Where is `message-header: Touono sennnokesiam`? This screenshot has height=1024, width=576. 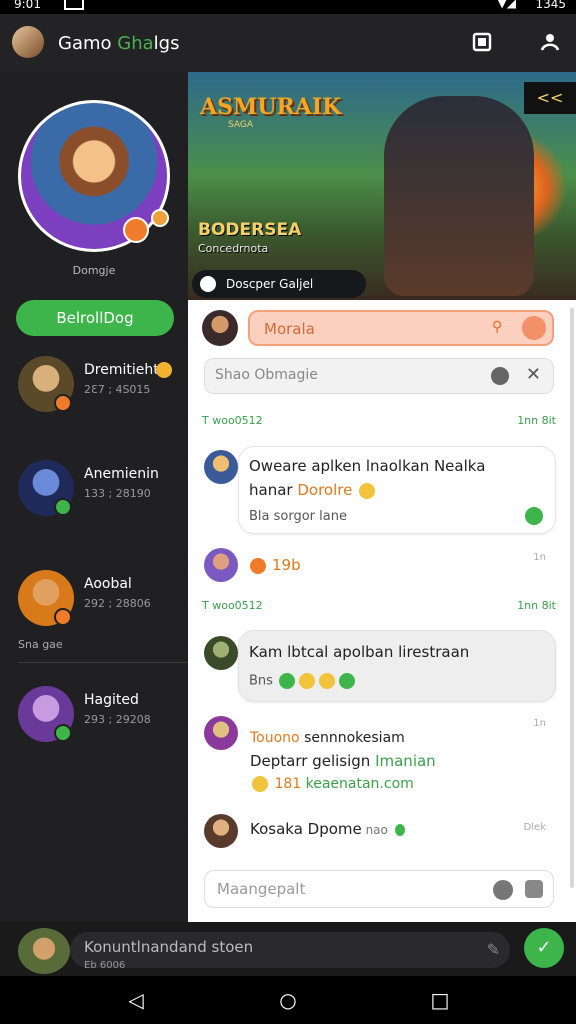 message-header: Touono sennnokesiam is located at coordinates (327, 738).